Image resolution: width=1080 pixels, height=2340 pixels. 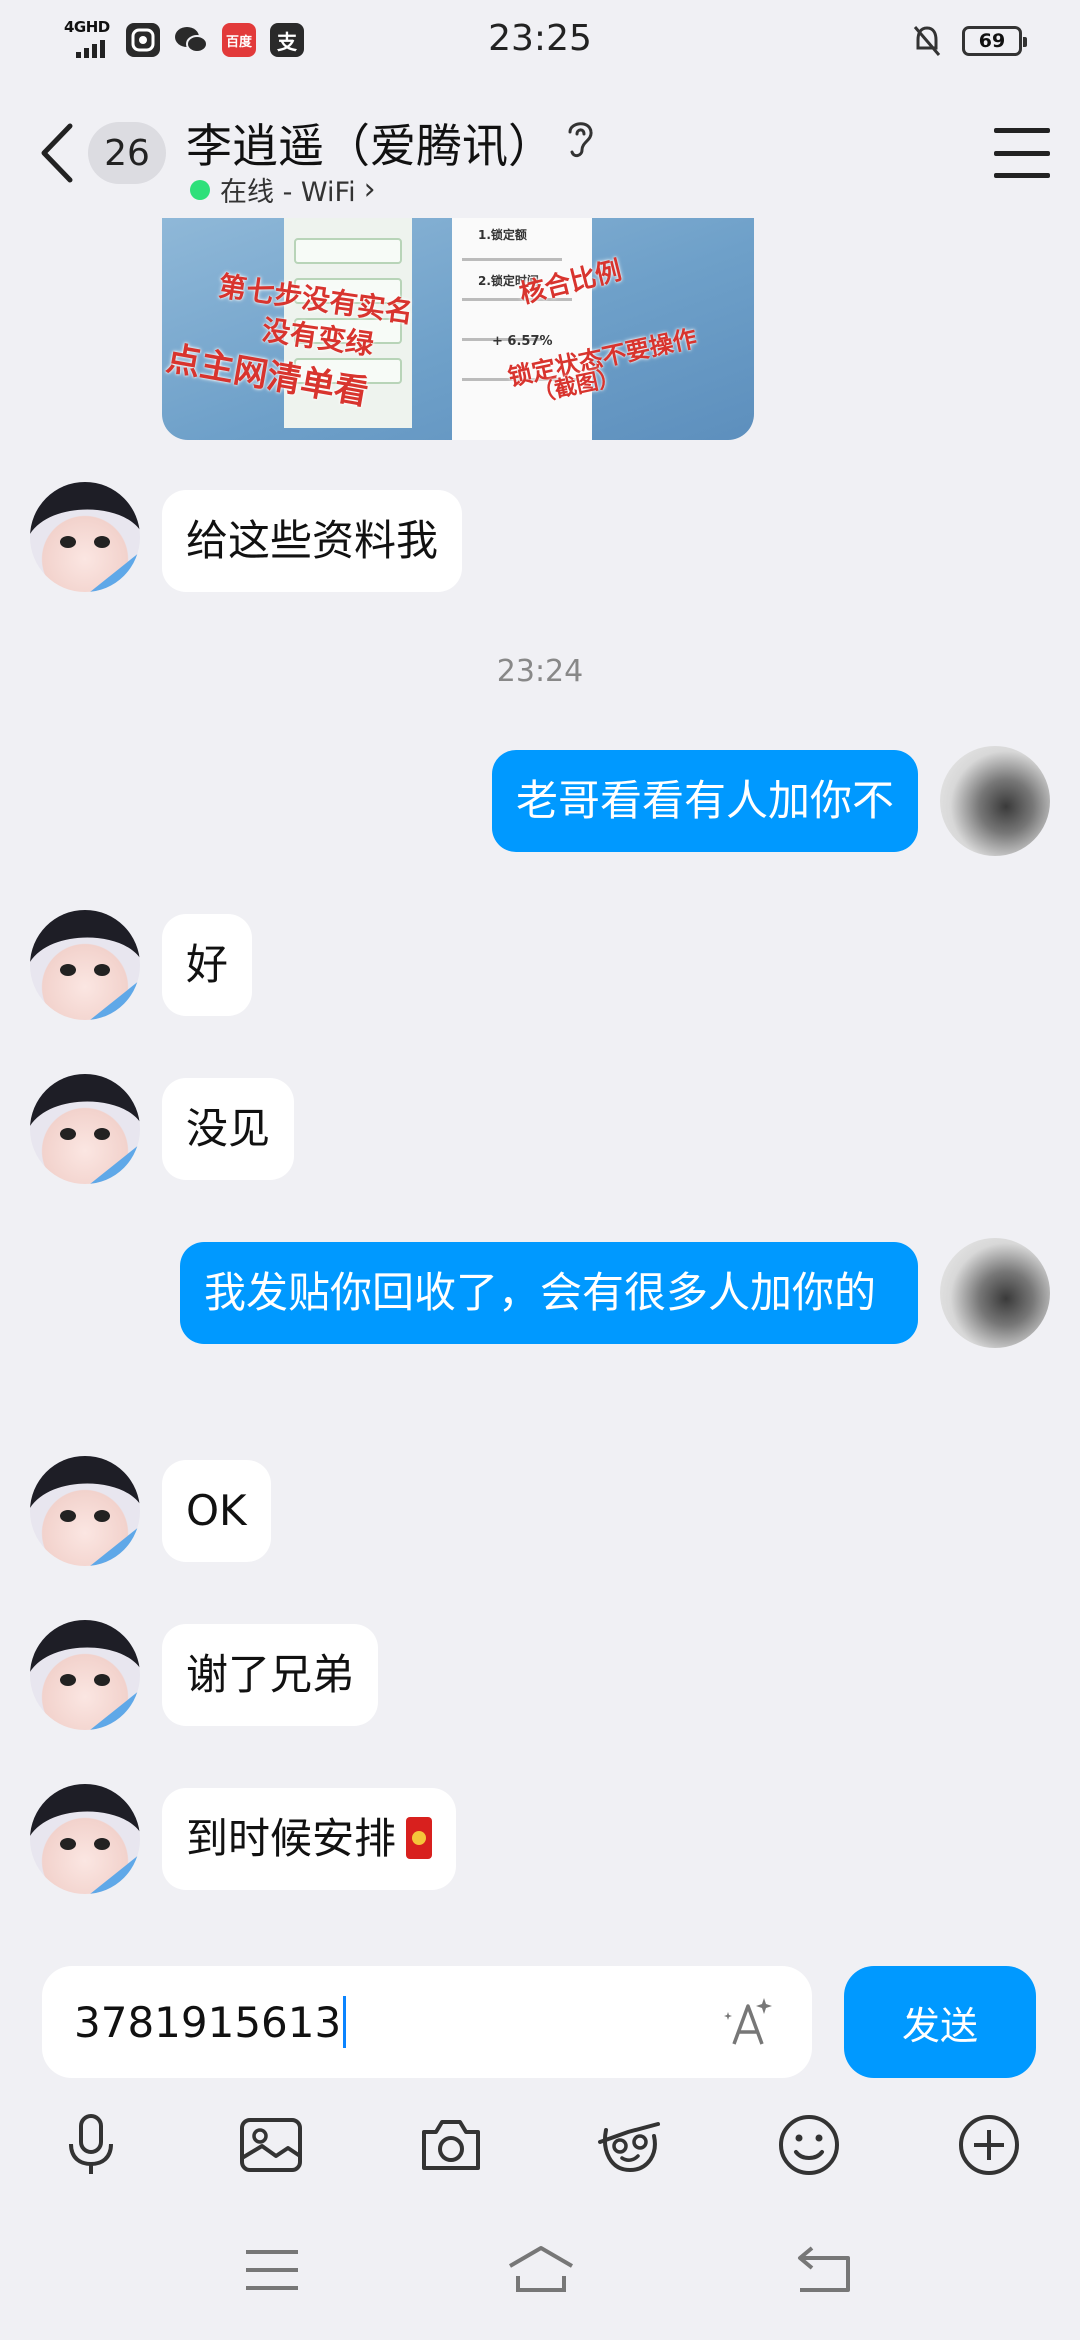 What do you see at coordinates (208, 2022) in the screenshot?
I see `message-input-value: 3781915613` at bounding box center [208, 2022].